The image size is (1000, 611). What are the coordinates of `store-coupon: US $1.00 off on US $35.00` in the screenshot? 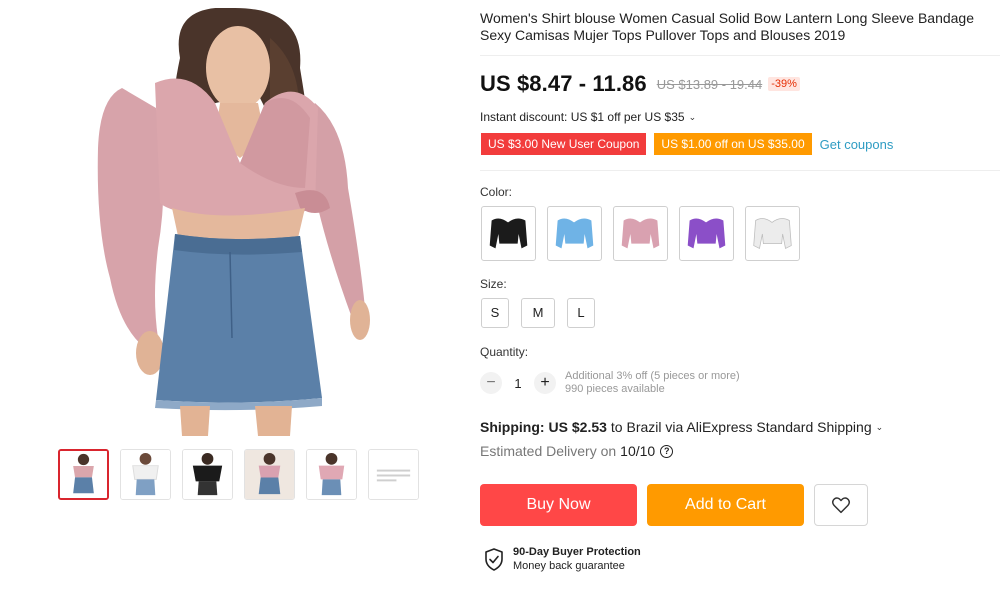 It's located at (733, 144).